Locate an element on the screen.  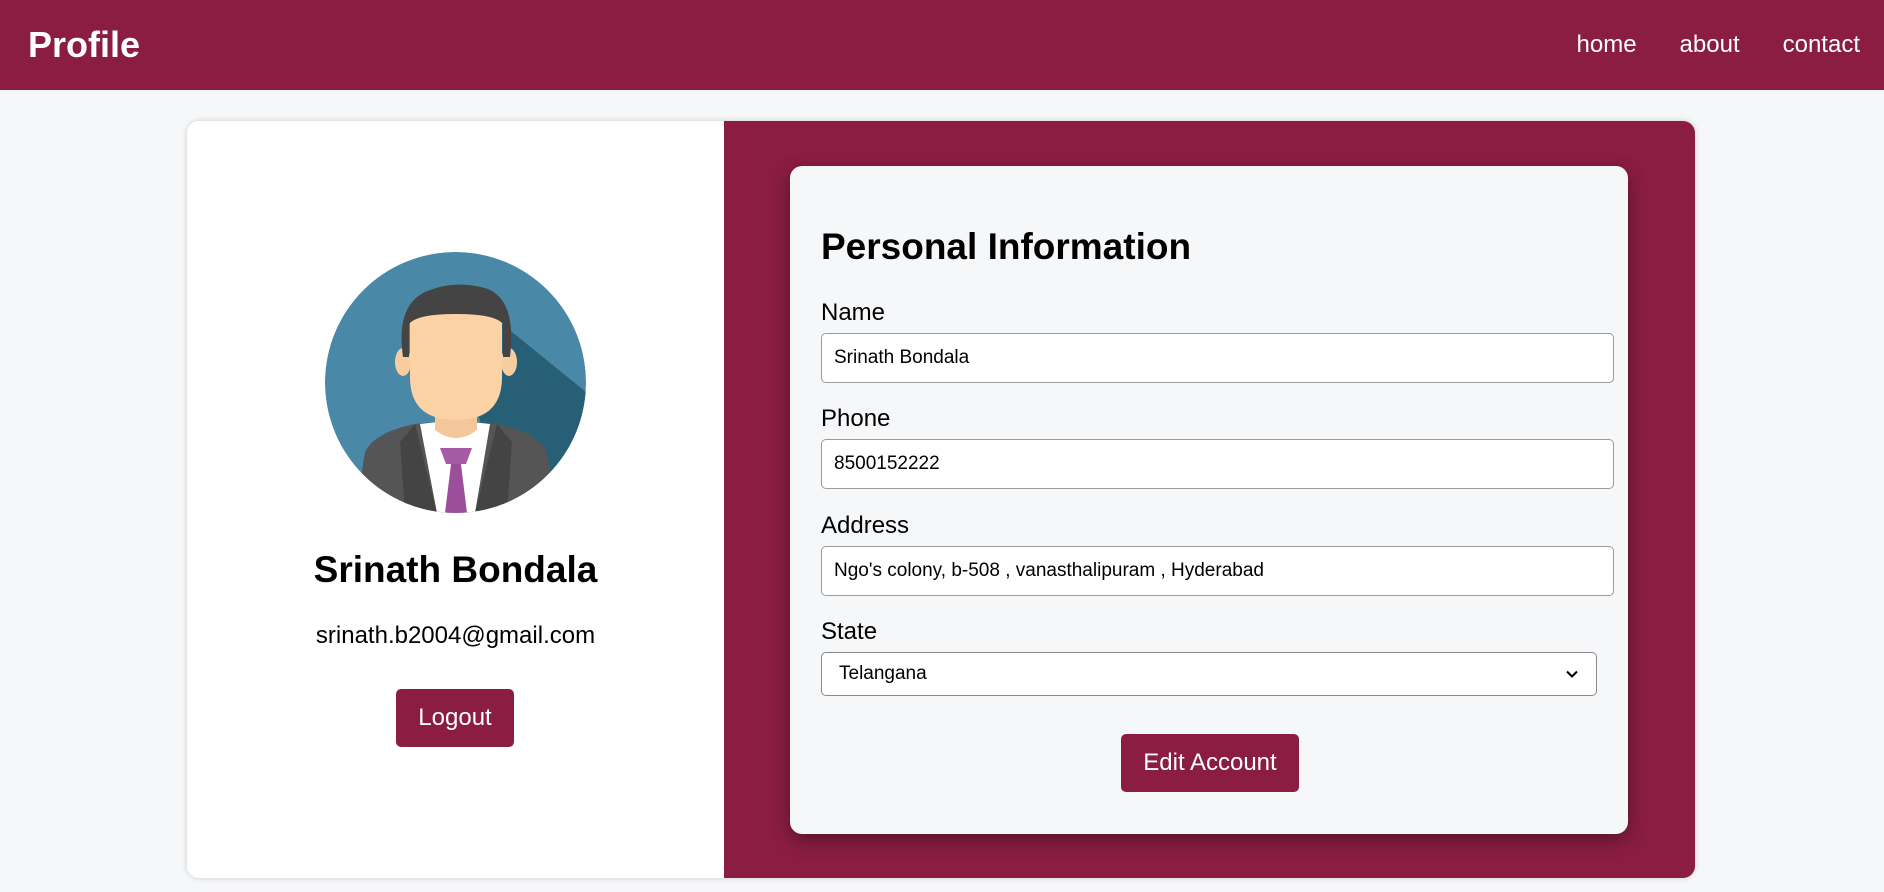
nav-link-home: home is located at coordinates (1607, 45).